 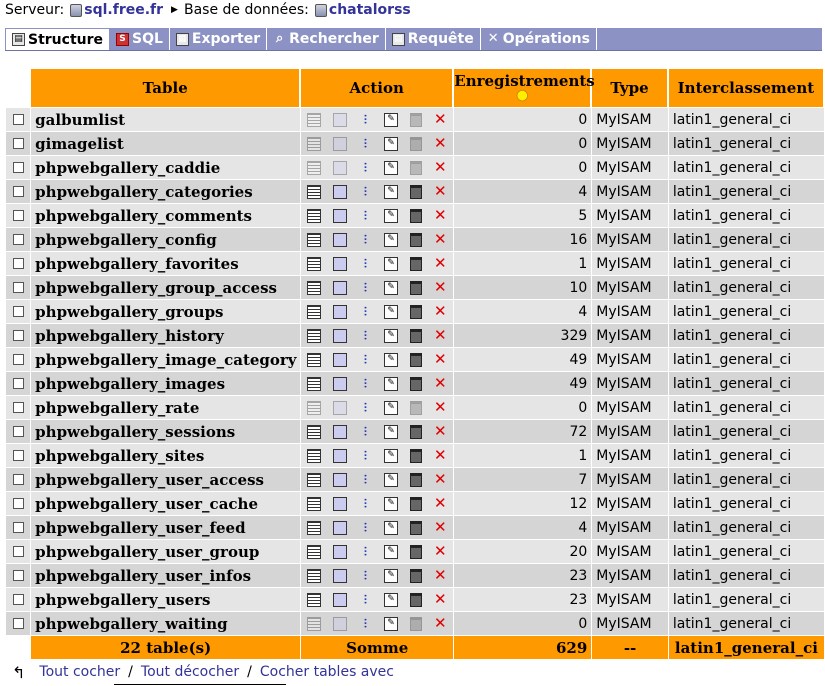 What do you see at coordinates (166, 191) in the screenshot?
I see `table-name: phpwebgallery_categories` at bounding box center [166, 191].